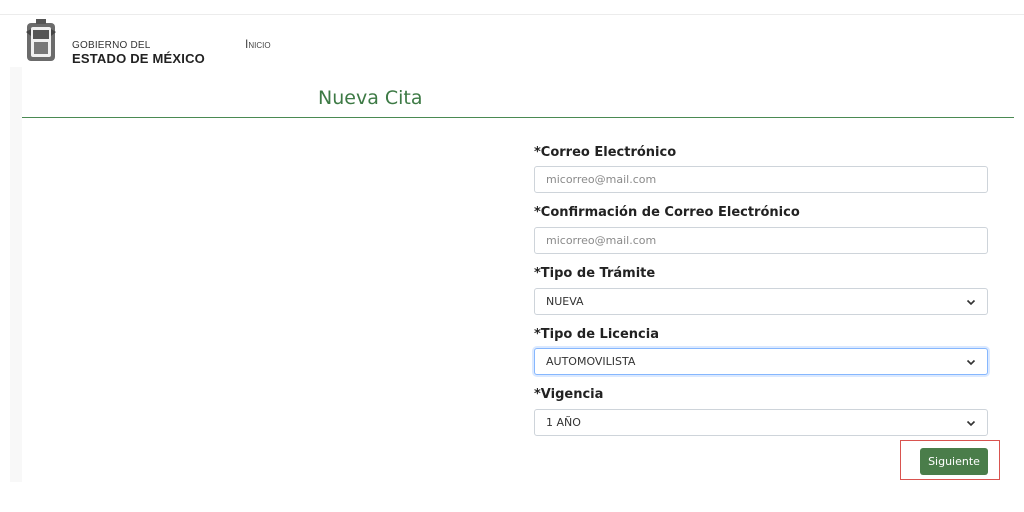 Image resolution: width=1024 pixels, height=512 pixels. I want to click on site-header: GOBIERNO DEL ESTADO DE MÉXICO Inicio, so click(512, 41).